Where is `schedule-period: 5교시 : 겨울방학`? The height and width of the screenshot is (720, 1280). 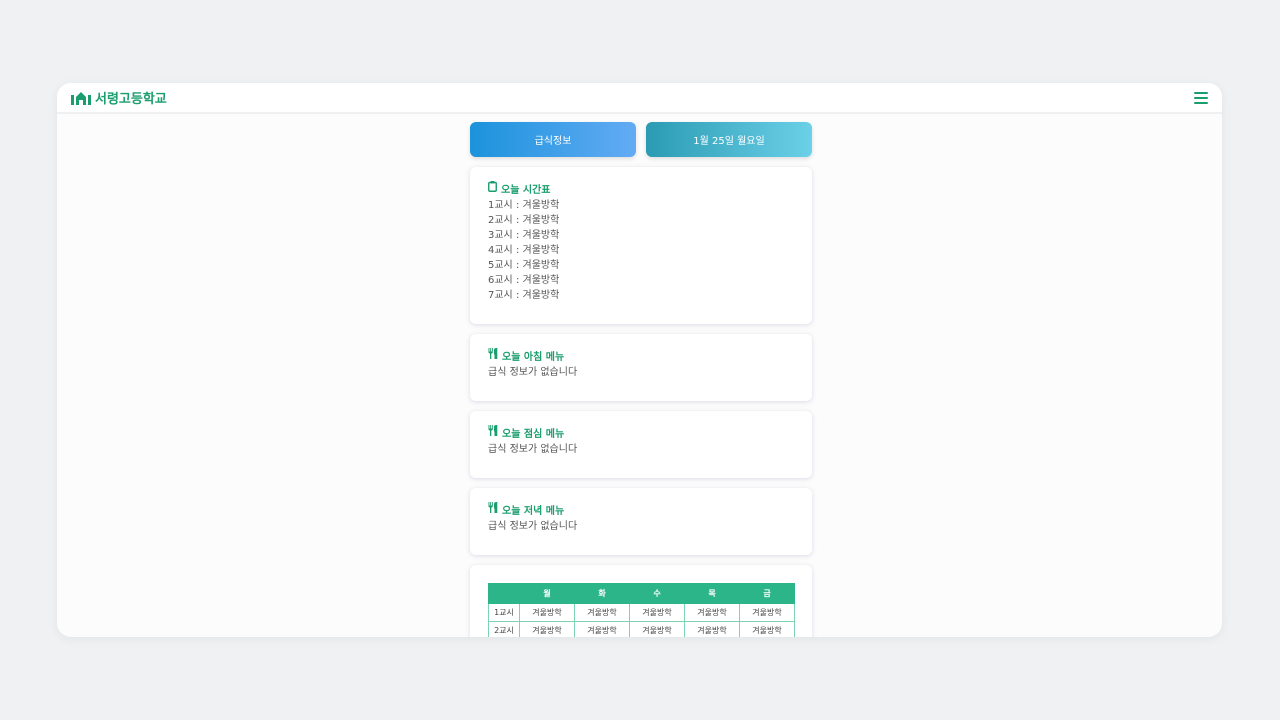
schedule-period: 5교시 : 겨울방학 is located at coordinates (524, 265).